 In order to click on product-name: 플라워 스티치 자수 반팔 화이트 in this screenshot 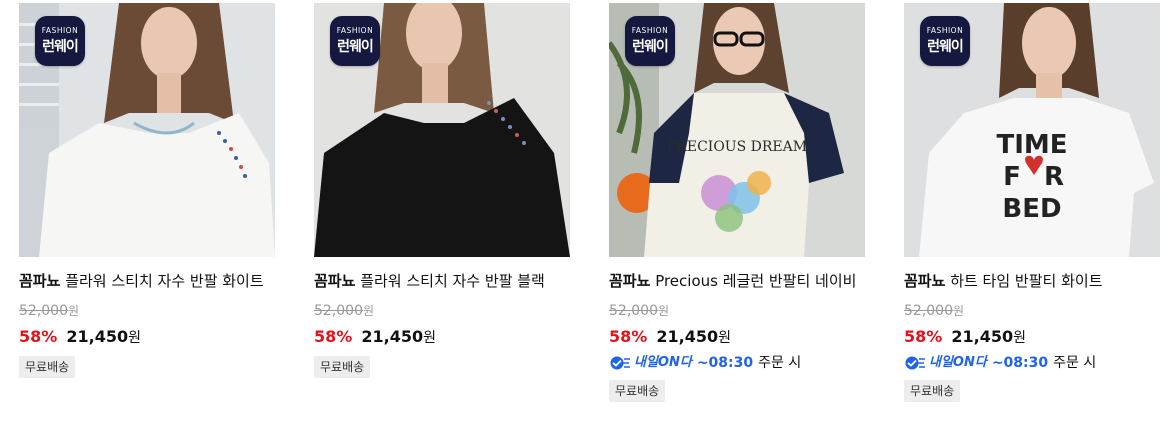, I will do `click(164, 281)`.